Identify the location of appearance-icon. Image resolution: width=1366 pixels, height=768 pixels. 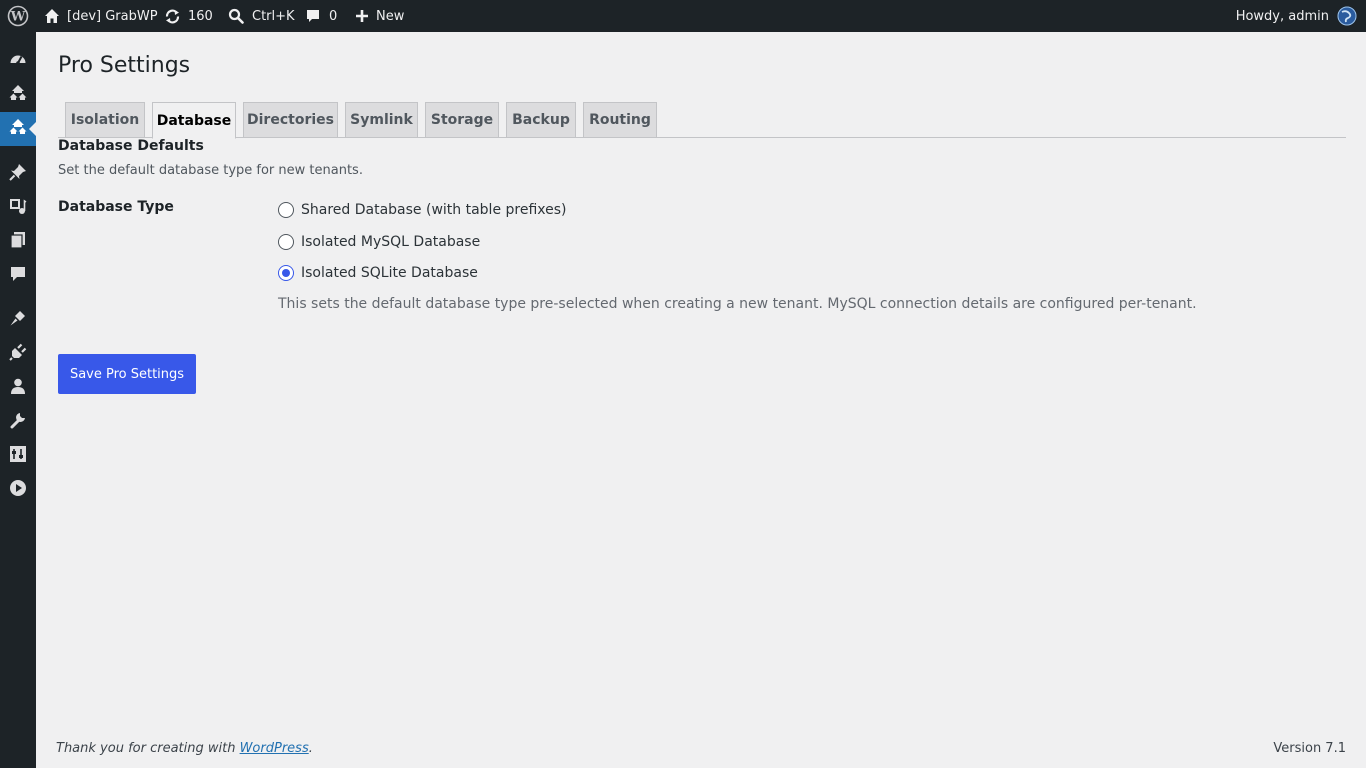
(18, 320).